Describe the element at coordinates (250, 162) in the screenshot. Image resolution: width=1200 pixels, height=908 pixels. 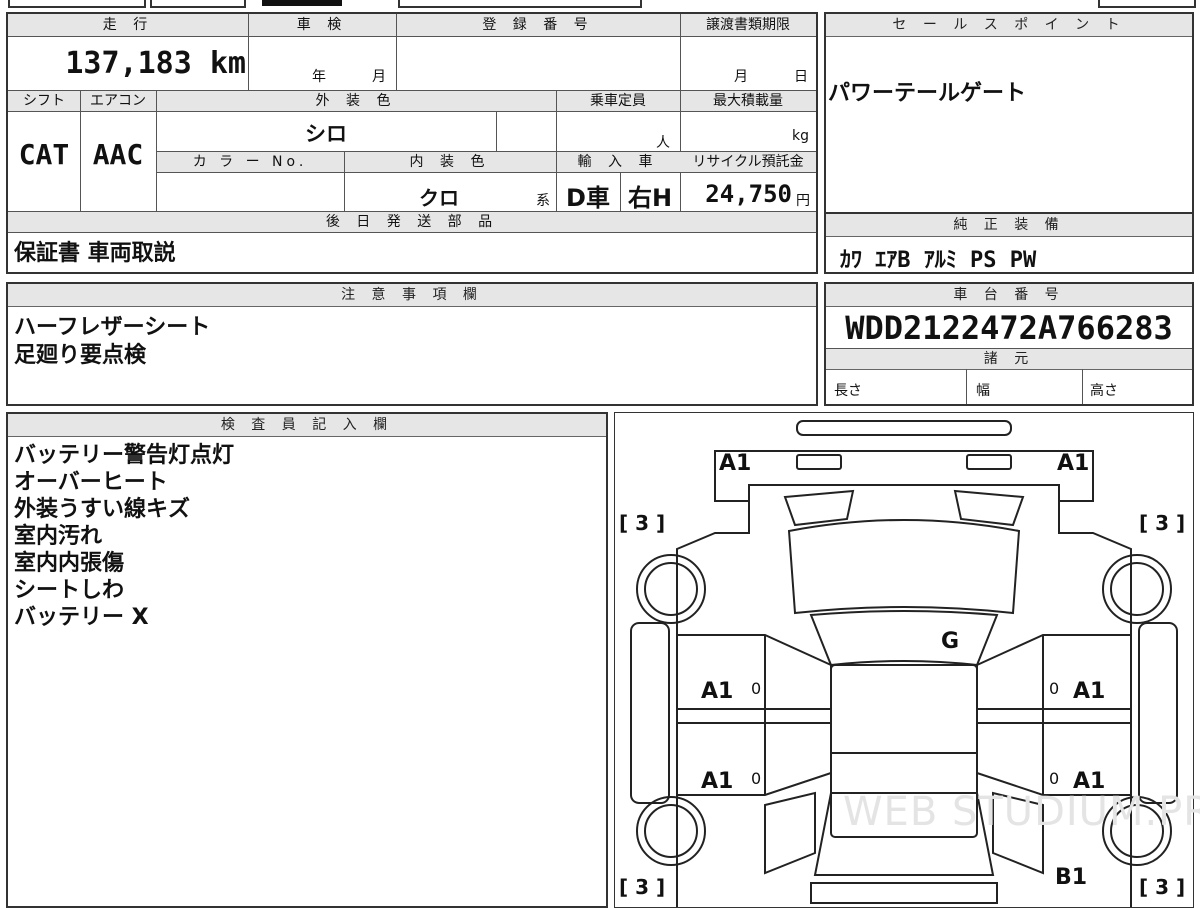
I see `color-no-label: カ ラ ー No.` at that location.